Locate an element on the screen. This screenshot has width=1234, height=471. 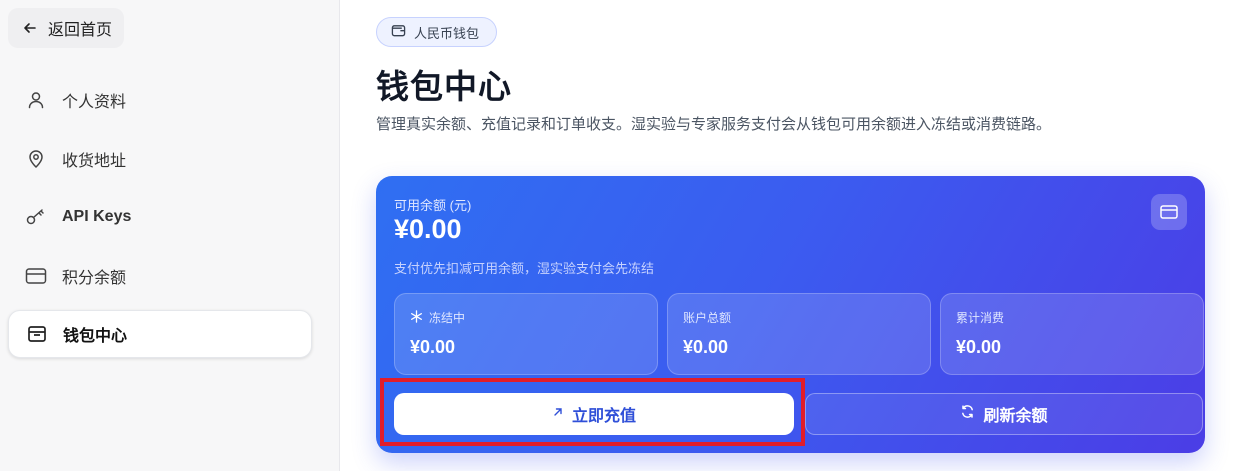
sidebar-item-wallet: 钱包中心 is located at coordinates (160, 334).